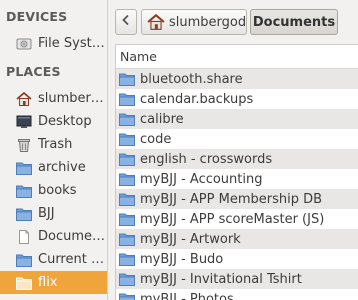 Image resolution: width=358 pixels, height=300 pixels. What do you see at coordinates (237, 57) in the screenshot?
I see `column-header-name: Name` at bounding box center [237, 57].